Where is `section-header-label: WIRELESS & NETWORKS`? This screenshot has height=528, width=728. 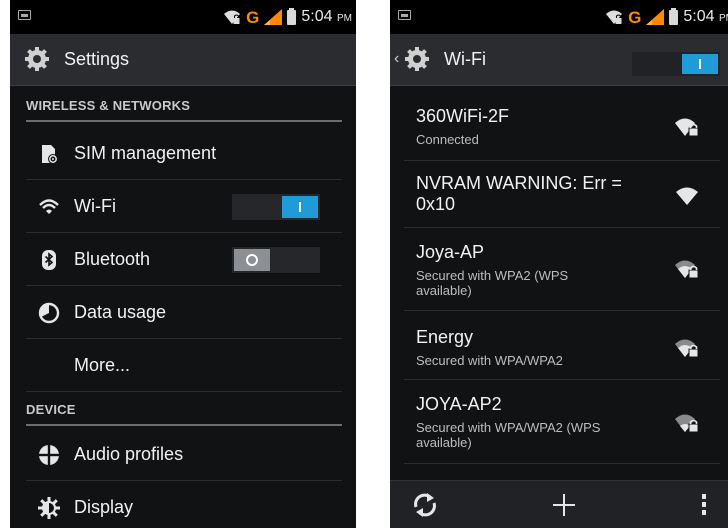 section-header-label: WIRELESS & NETWORKS is located at coordinates (108, 105).